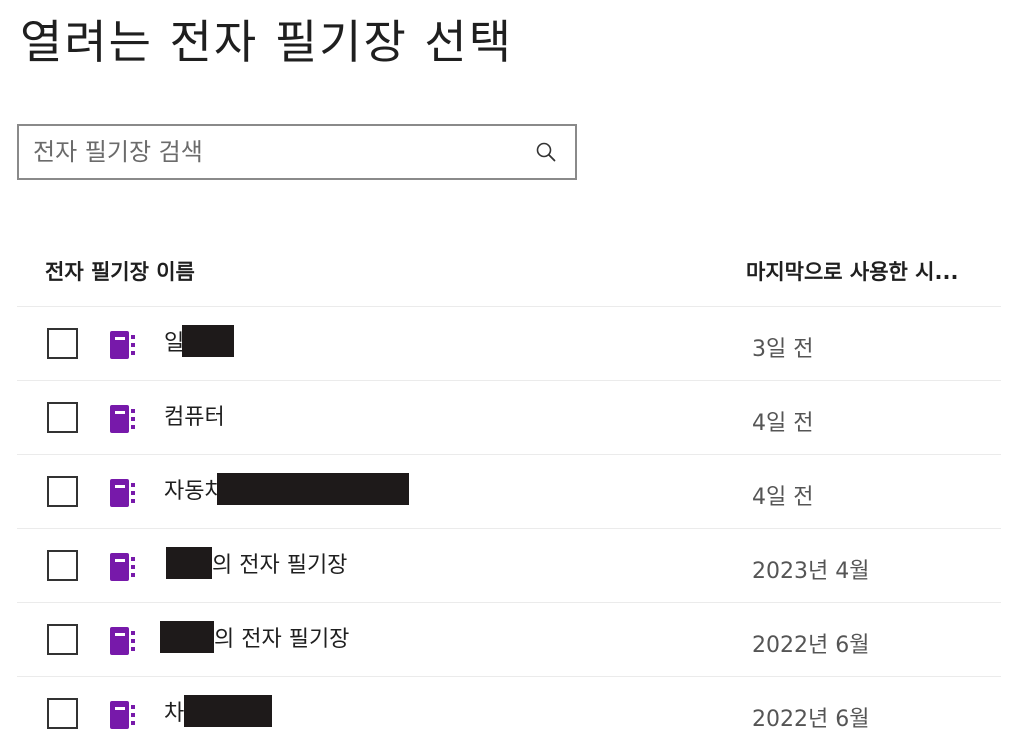 Image resolution: width=1020 pixels, height=749 pixels. Describe the element at coordinates (509, 566) in the screenshot. I see `notebook-row: 의 전자 필기장 2023년 4월` at that location.